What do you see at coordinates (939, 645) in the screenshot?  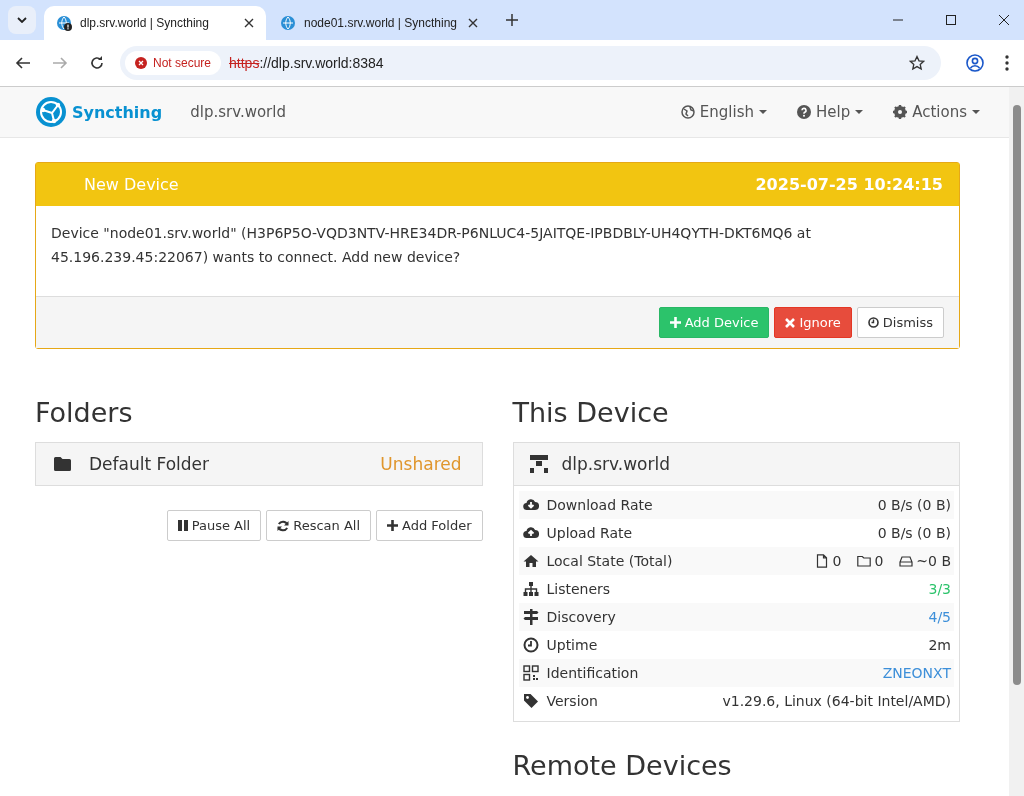 I see `stat-value: 2m` at bounding box center [939, 645].